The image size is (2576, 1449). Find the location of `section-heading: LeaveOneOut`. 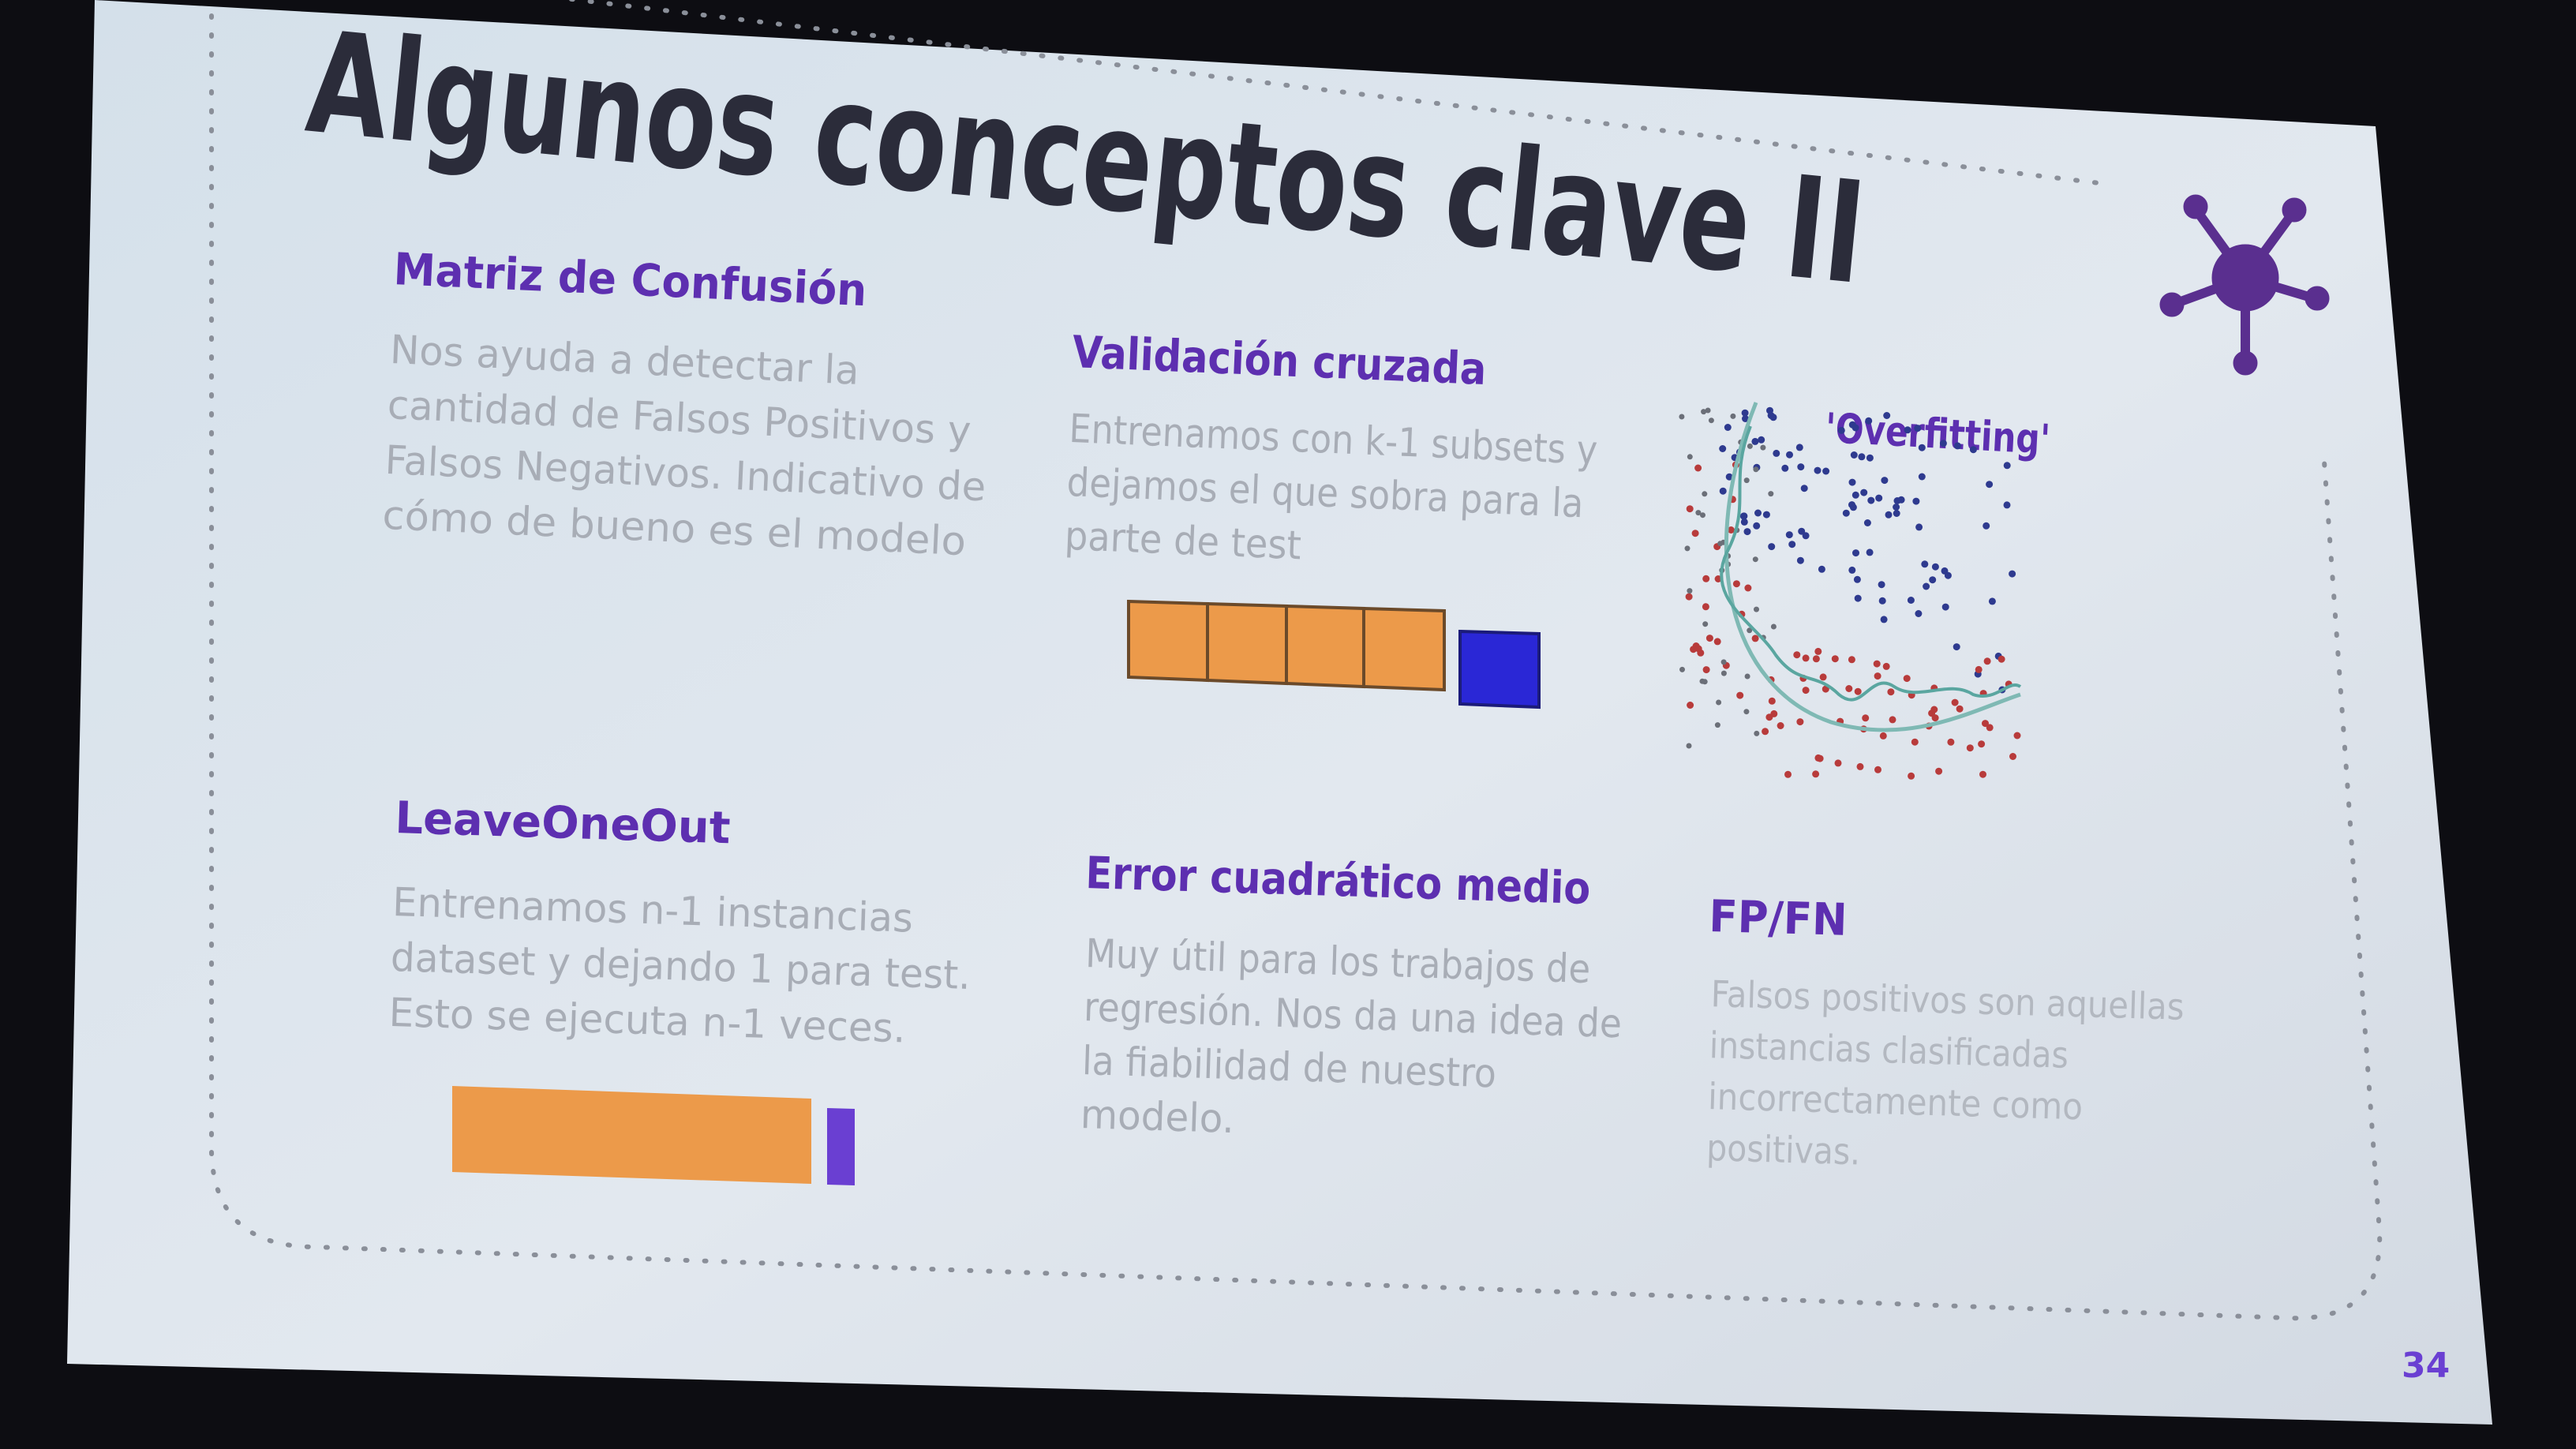

section-heading: LeaveOneOut is located at coordinates (563, 823).